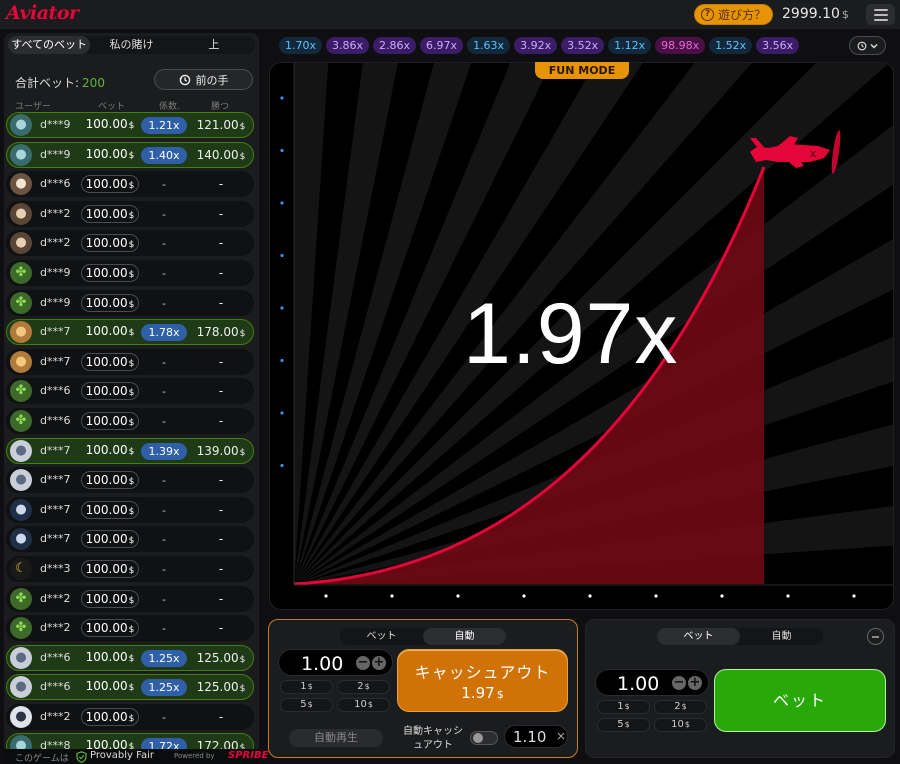  Describe the element at coordinates (395, 45) in the screenshot. I see `history-multiplier: 2.86x` at that location.